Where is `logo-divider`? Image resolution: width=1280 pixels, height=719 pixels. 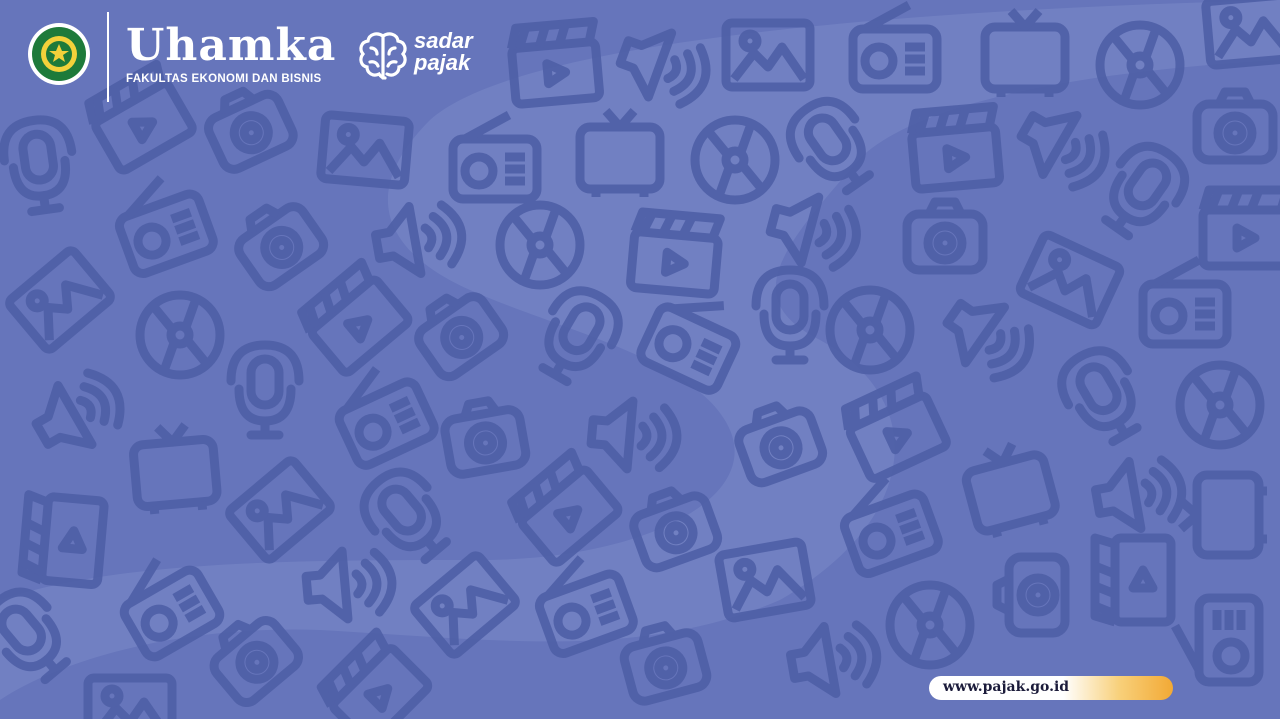 logo-divider is located at coordinates (108, 57).